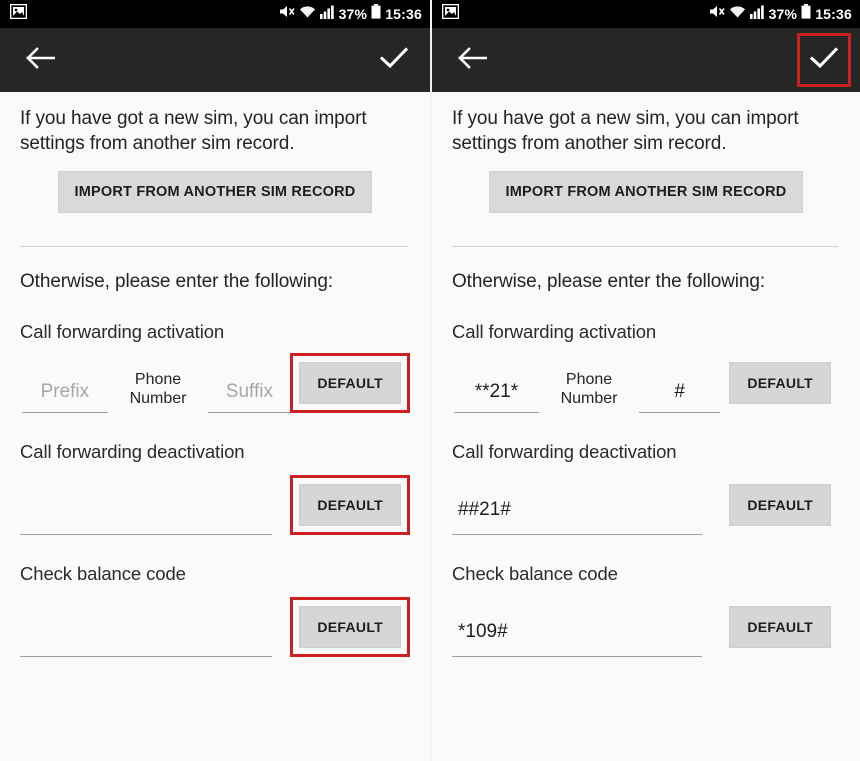  I want to click on activation-prefix-input: **21*, so click(496, 397).